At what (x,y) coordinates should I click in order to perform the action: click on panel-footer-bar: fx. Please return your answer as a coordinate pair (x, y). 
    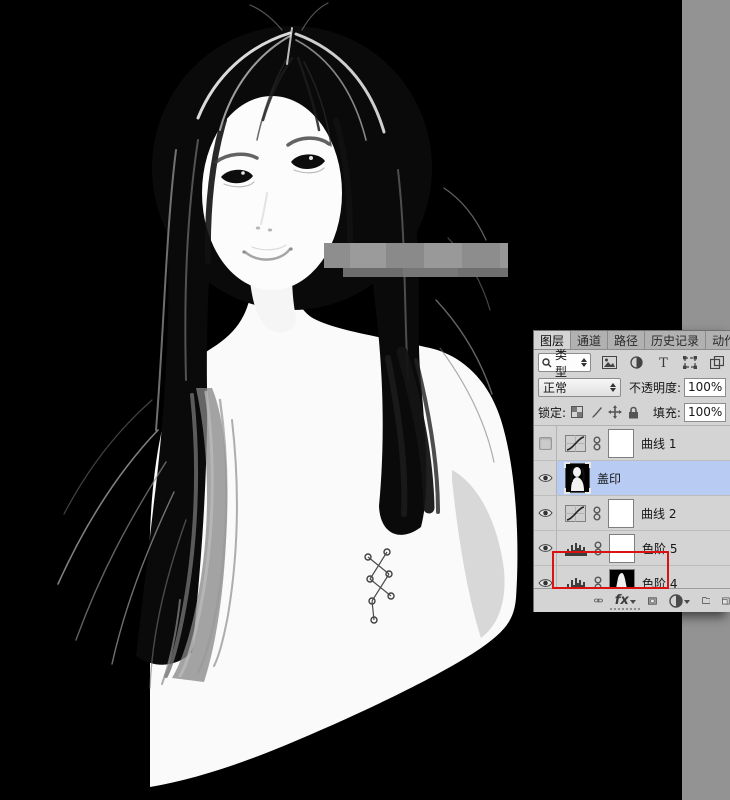
    Looking at the image, I should click on (632, 600).